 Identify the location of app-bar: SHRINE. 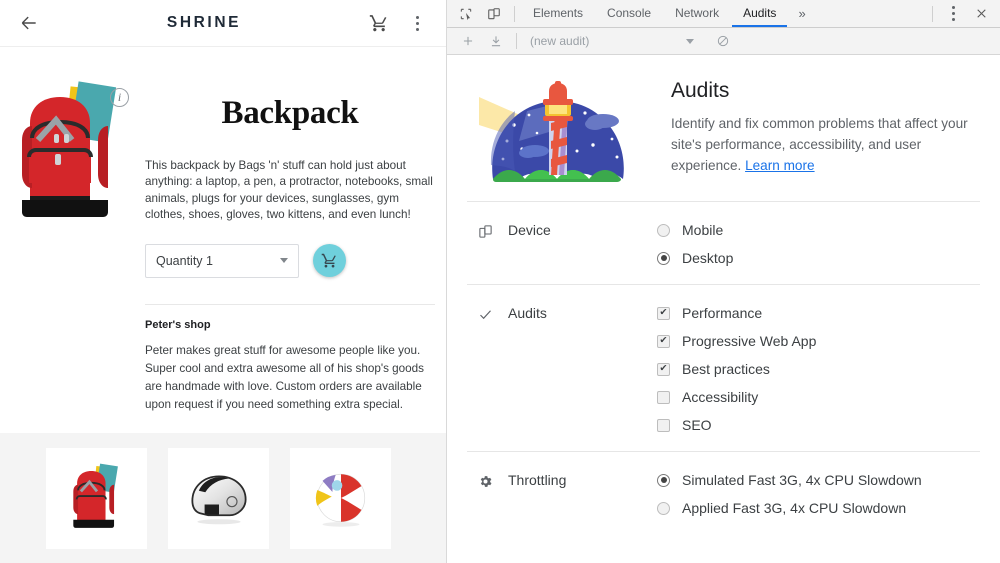
(223, 23).